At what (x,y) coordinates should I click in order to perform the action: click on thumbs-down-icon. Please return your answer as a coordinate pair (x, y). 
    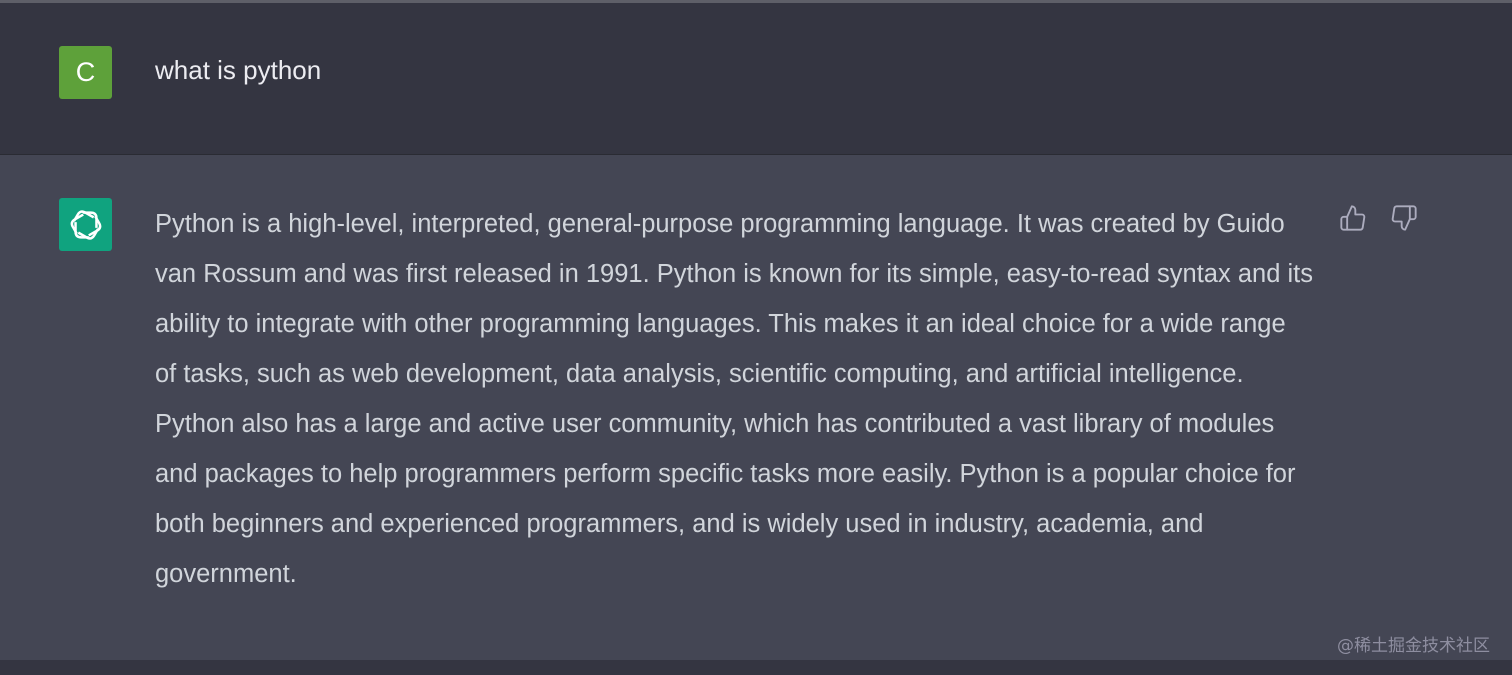
    Looking at the image, I should click on (1404, 218).